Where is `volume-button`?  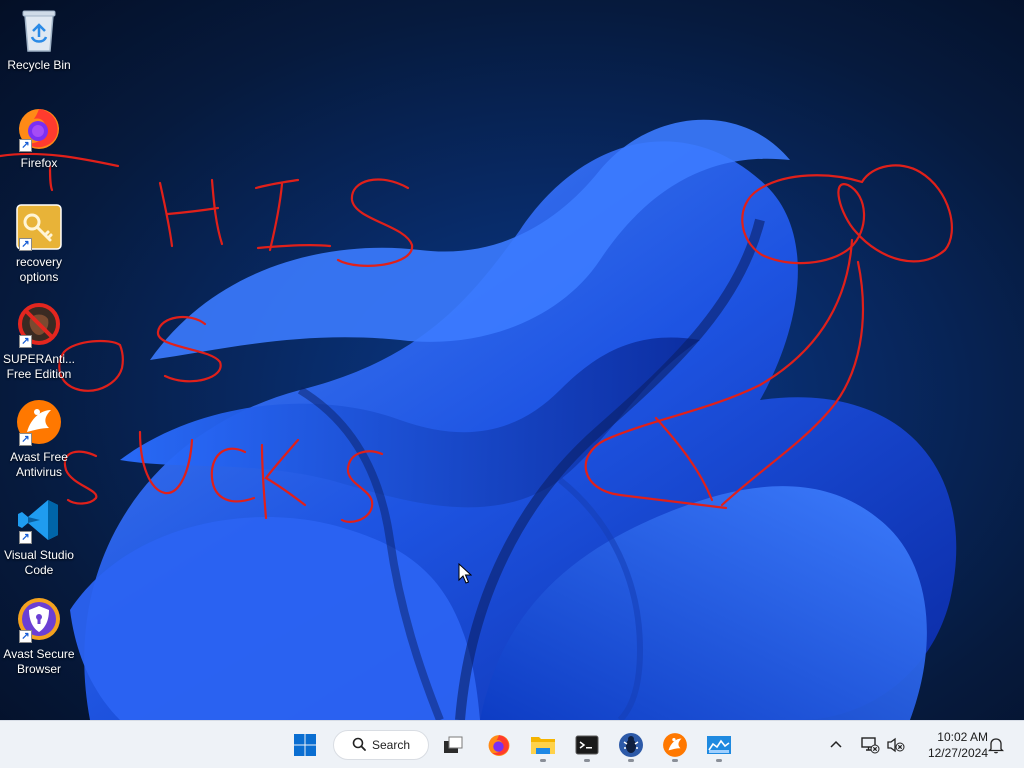 volume-button is located at coordinates (896, 744).